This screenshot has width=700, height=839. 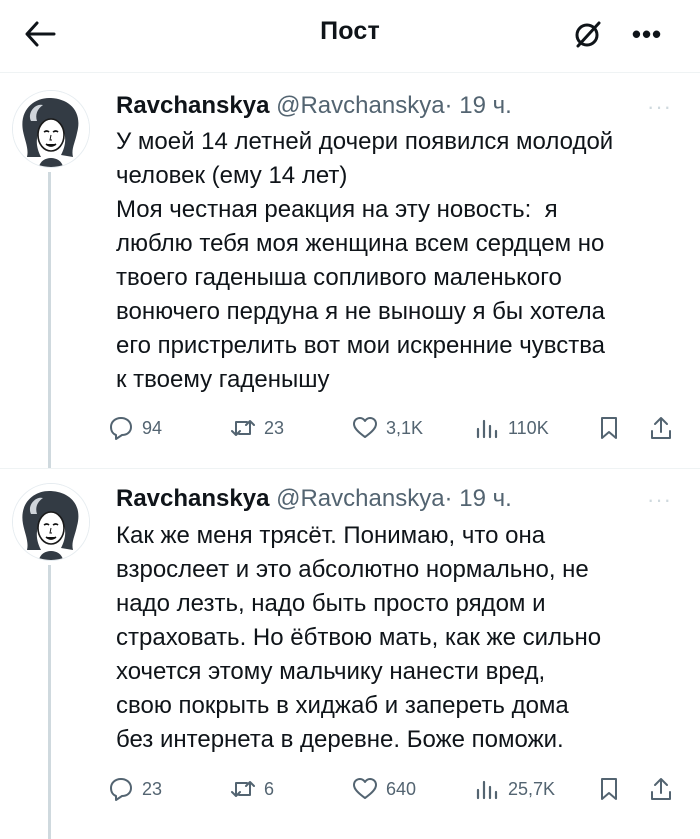 I want to click on views-button: 110K, so click(x=511, y=428).